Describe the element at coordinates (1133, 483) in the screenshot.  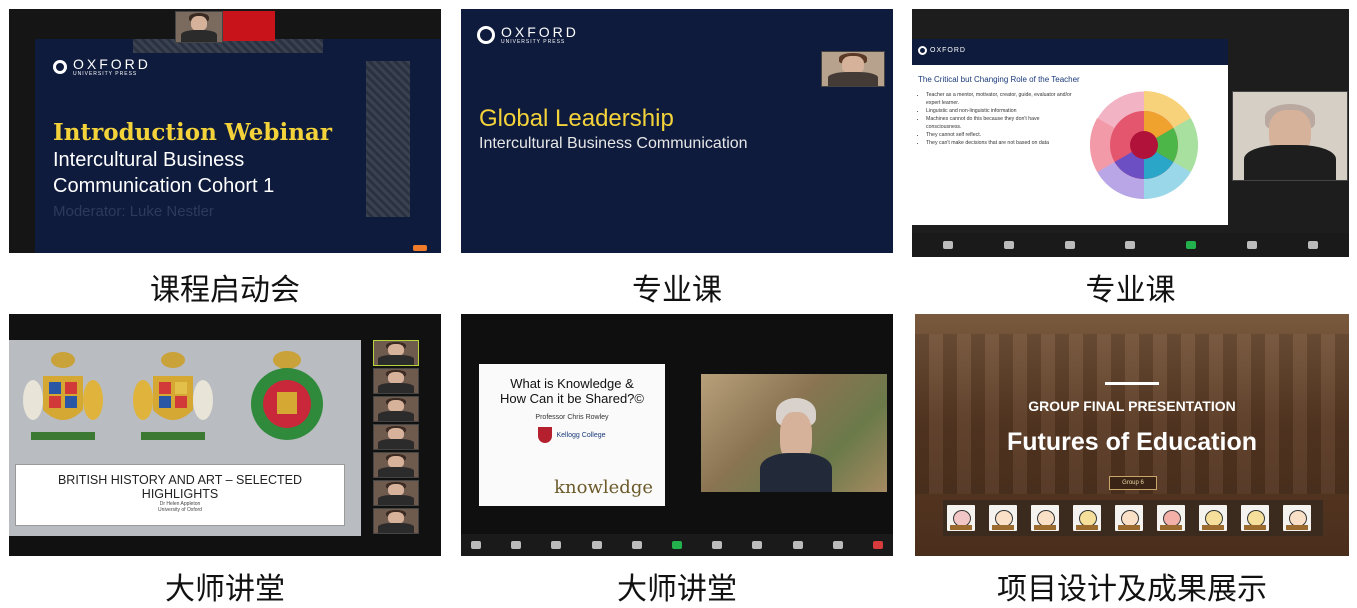
I see `group-badge: Group 6` at that location.